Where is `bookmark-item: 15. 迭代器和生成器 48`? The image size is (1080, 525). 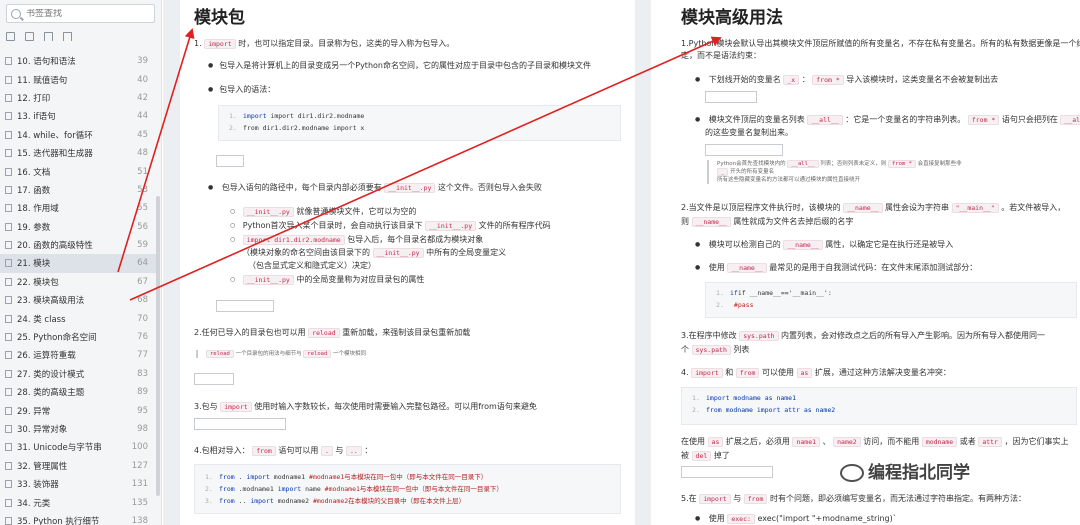
bookmark-item: 15. 迭代器和生成器 48 is located at coordinates (79, 153).